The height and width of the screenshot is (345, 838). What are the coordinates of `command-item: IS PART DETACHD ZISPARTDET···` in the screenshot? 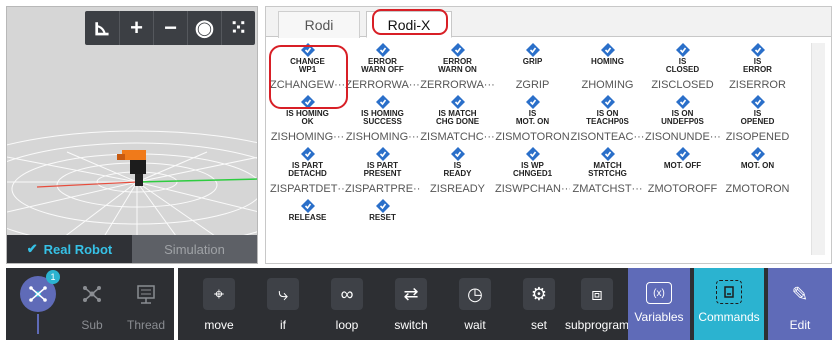 It's located at (307, 173).